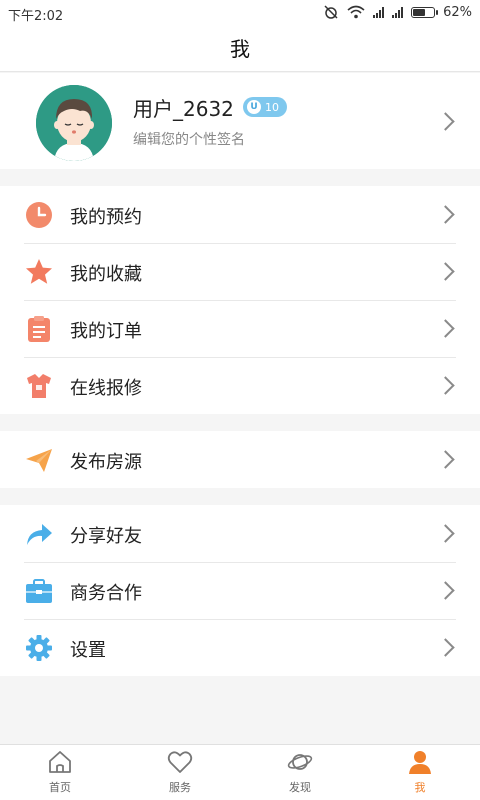 The width and height of the screenshot is (480, 800). What do you see at coordinates (457, 12) in the screenshot?
I see `battery-percent: 62%` at bounding box center [457, 12].